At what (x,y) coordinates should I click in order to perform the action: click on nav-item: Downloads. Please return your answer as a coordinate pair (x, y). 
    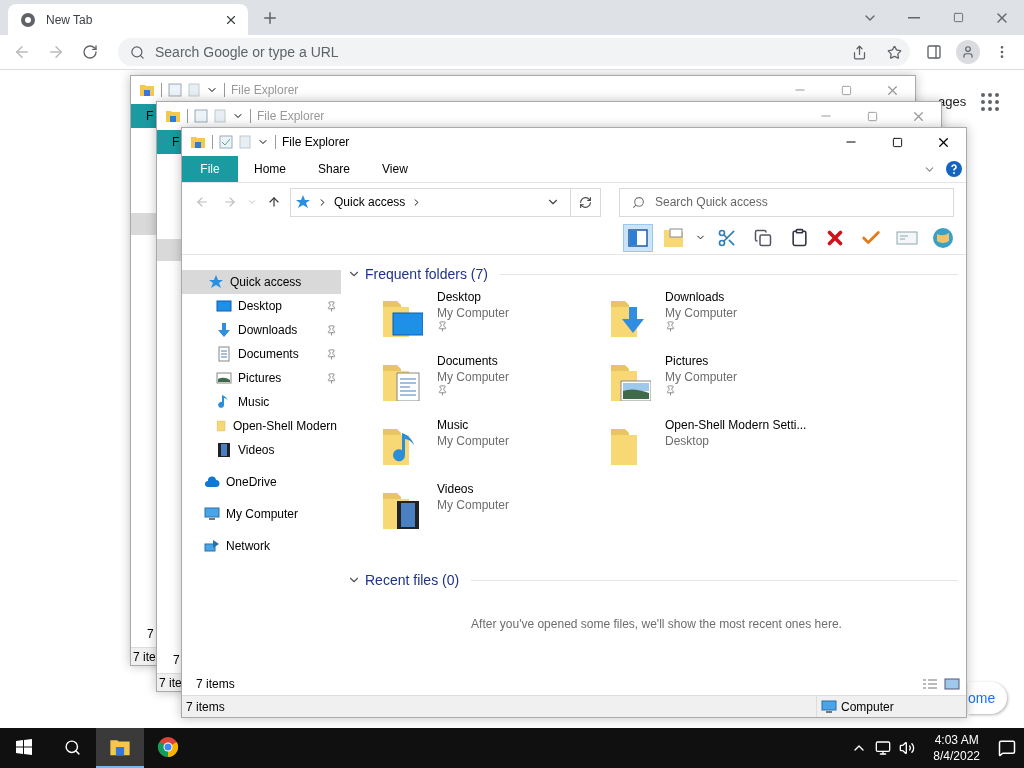
    Looking at the image, I should click on (261, 330).